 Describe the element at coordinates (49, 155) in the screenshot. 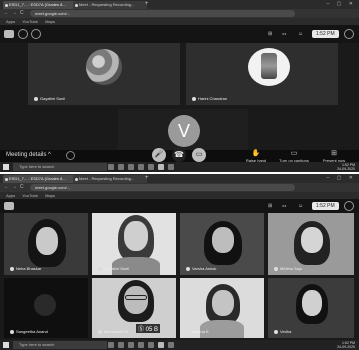

I see `chevron-up-icon: ^` at that location.